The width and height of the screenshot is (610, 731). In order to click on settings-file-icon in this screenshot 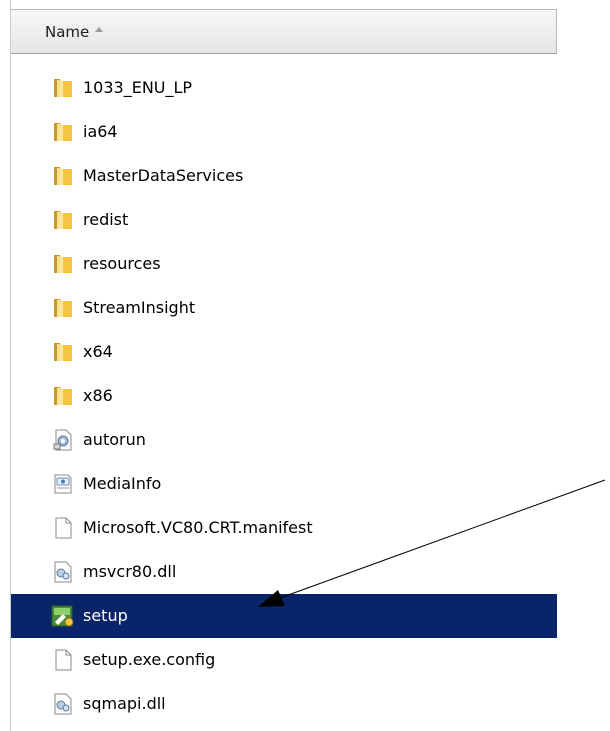, I will do `click(63, 440)`.